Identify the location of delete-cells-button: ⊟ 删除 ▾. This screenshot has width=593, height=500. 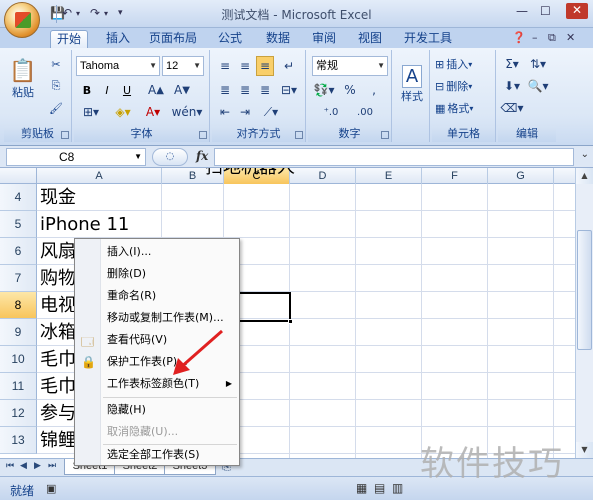
(464, 86).